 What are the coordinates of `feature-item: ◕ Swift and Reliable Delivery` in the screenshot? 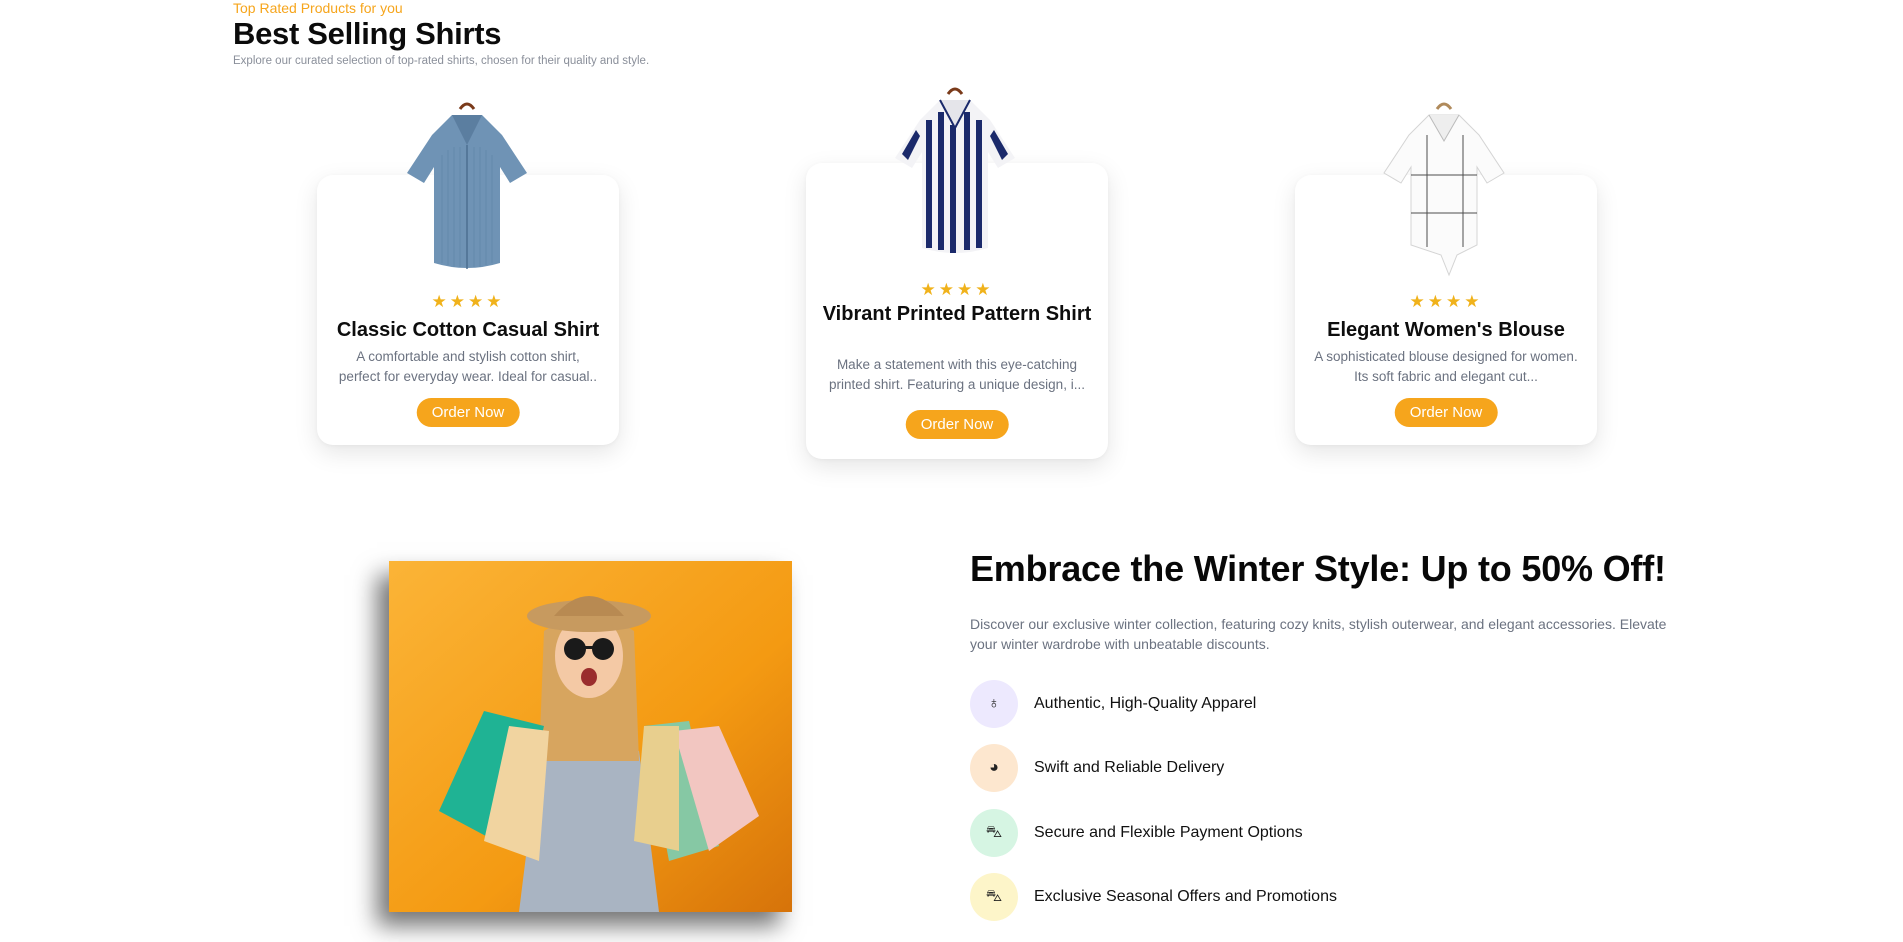 It's located at (1097, 768).